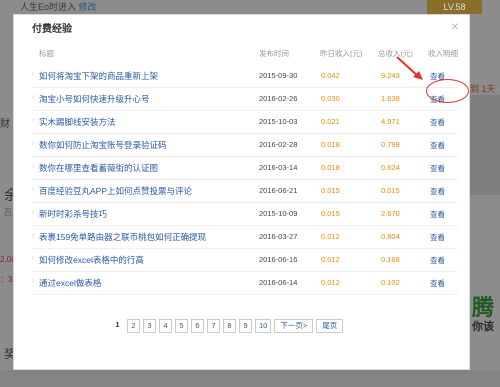  I want to click on pagination-next-button: 下一页>, so click(294, 326).